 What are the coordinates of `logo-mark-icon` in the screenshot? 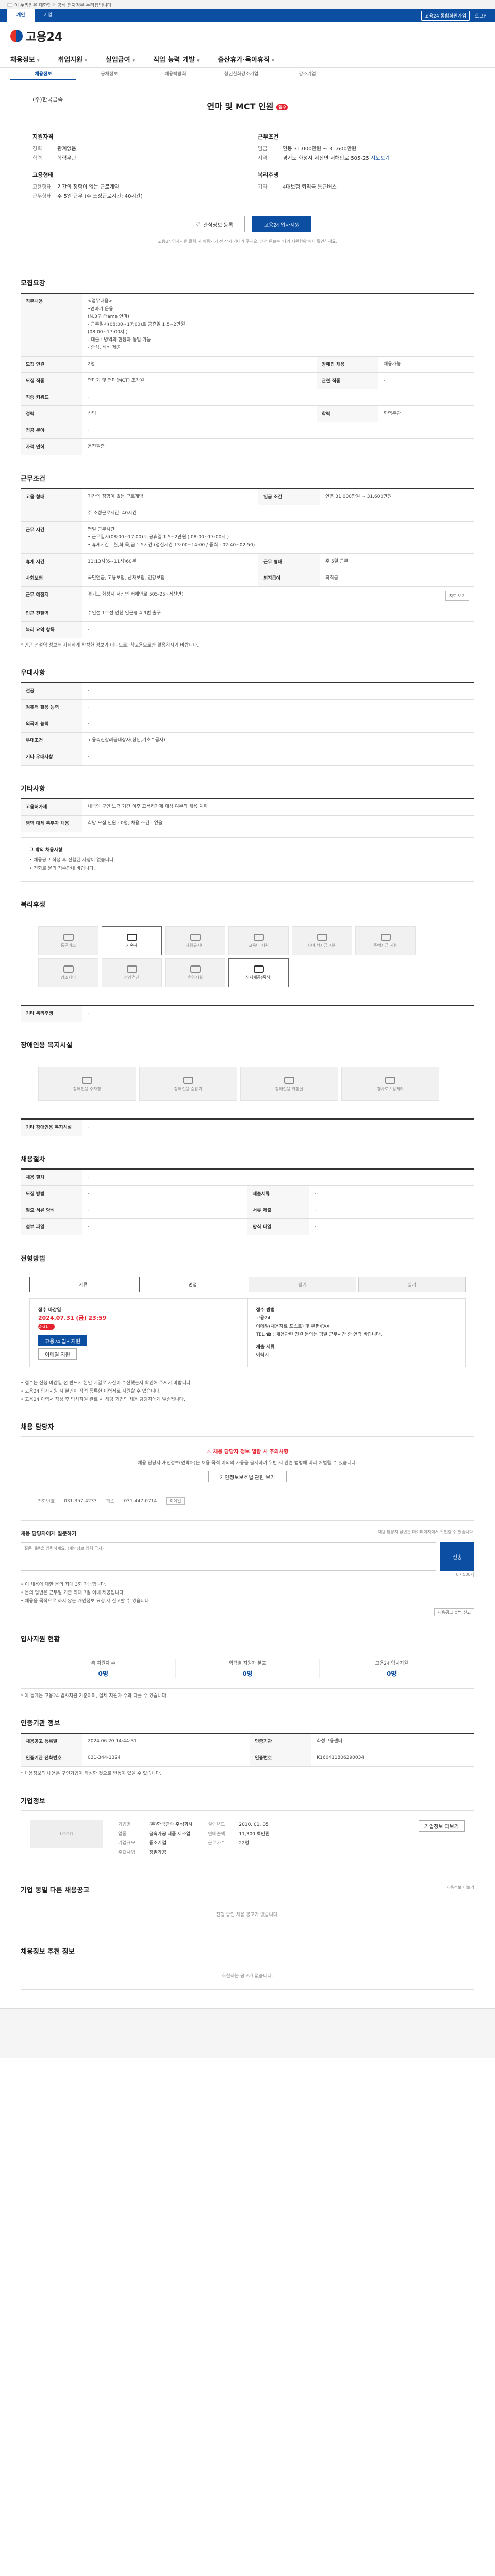 It's located at (16, 36).